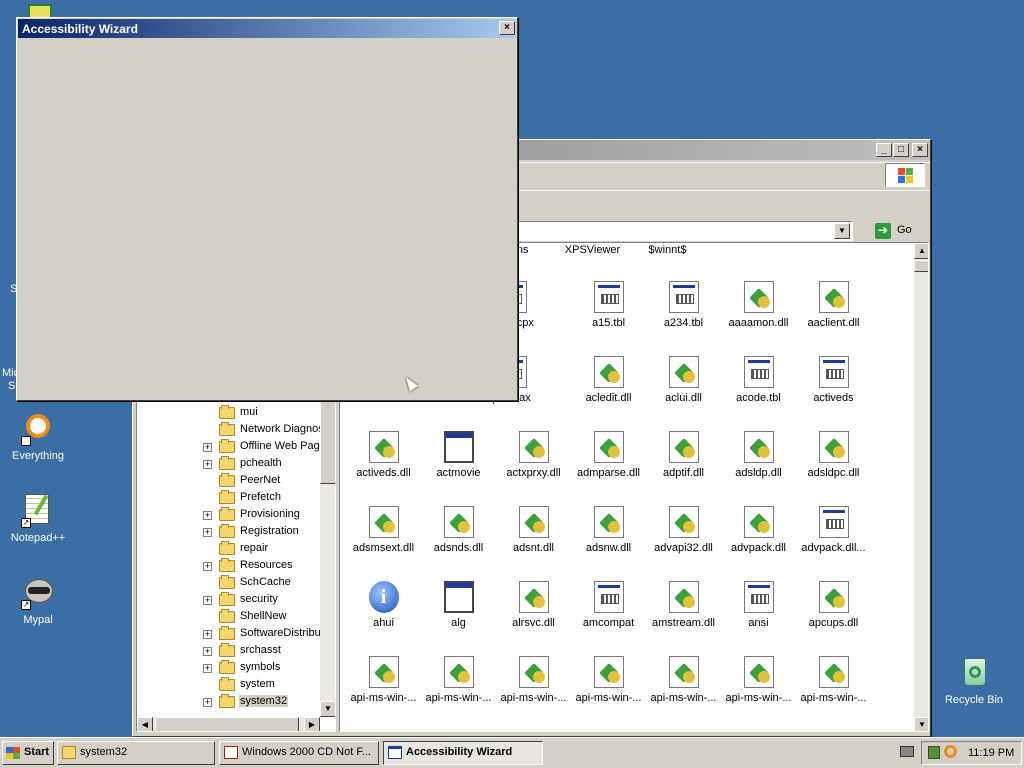 This screenshot has height=768, width=1024. I want to click on file-item: adptif.dll, so click(683, 455).